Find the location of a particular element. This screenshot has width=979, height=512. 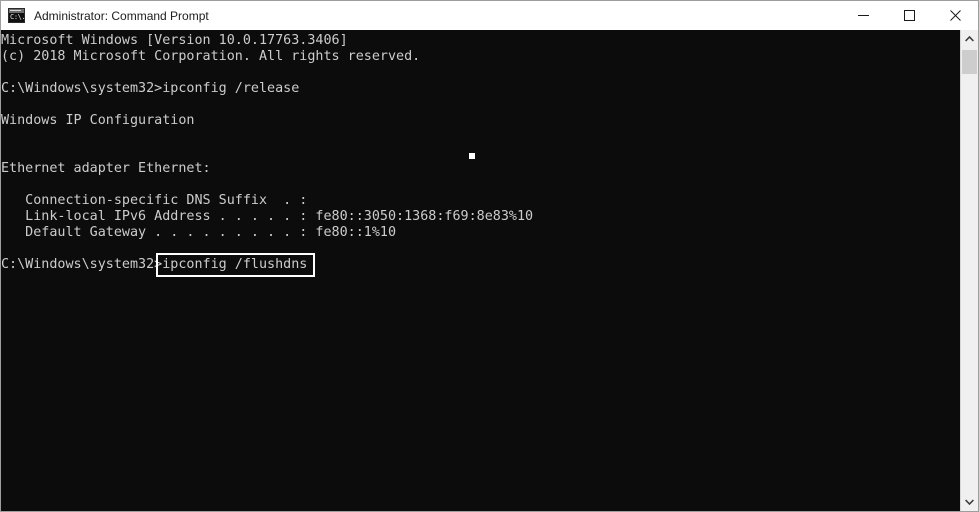

maximize-icon is located at coordinates (909, 15).